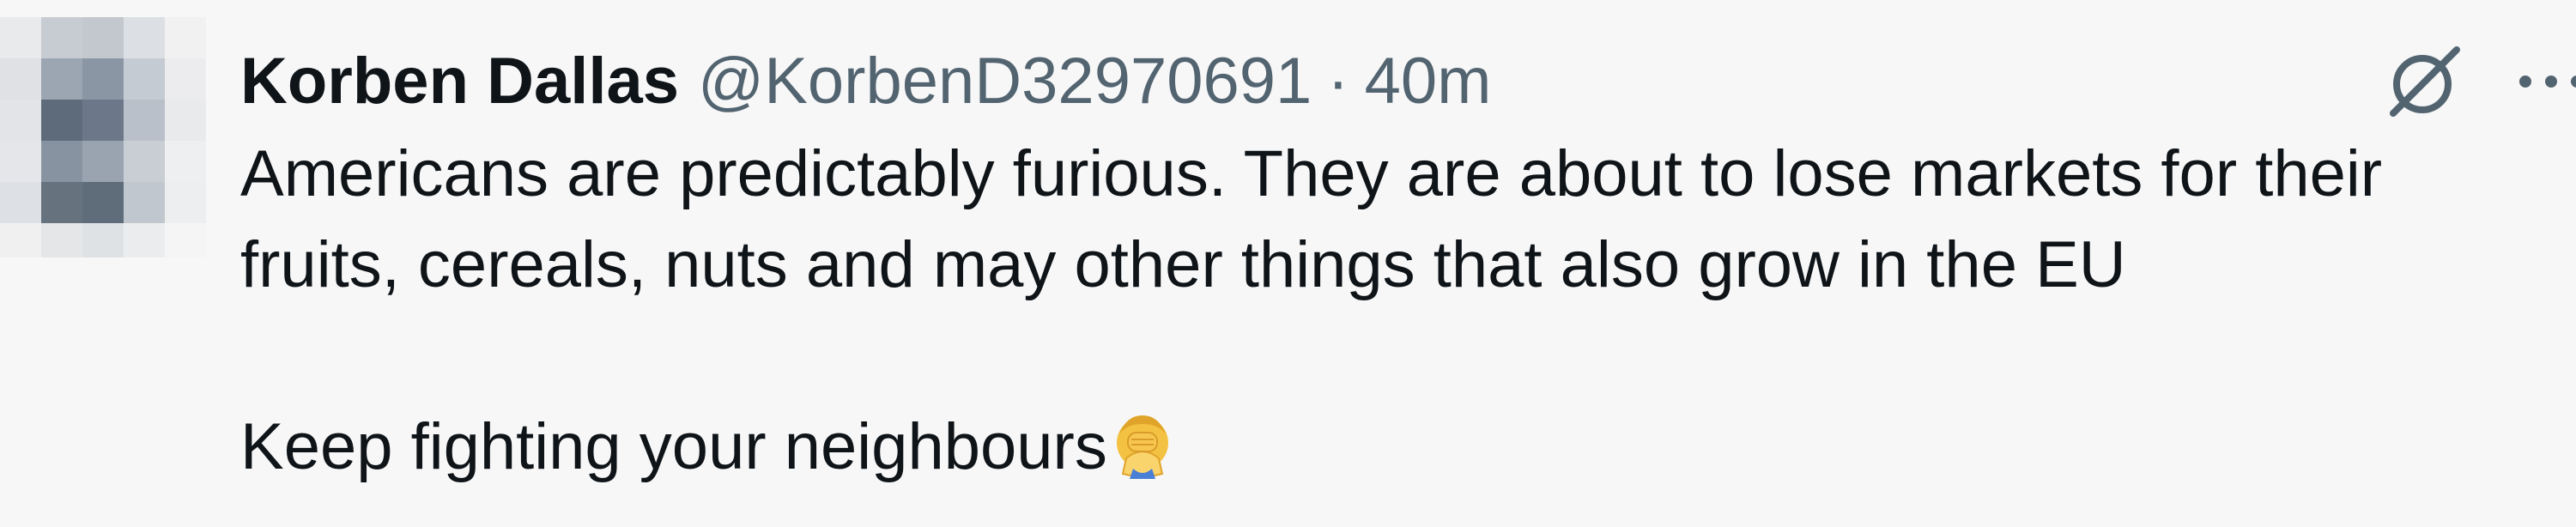  Describe the element at coordinates (673, 447) in the screenshot. I see `tweet-text-line-2: Keep fighting your neighbours` at that location.